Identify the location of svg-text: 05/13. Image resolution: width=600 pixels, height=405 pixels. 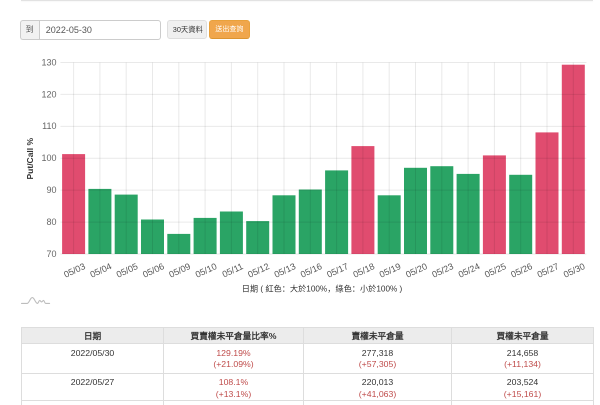
(285, 270).